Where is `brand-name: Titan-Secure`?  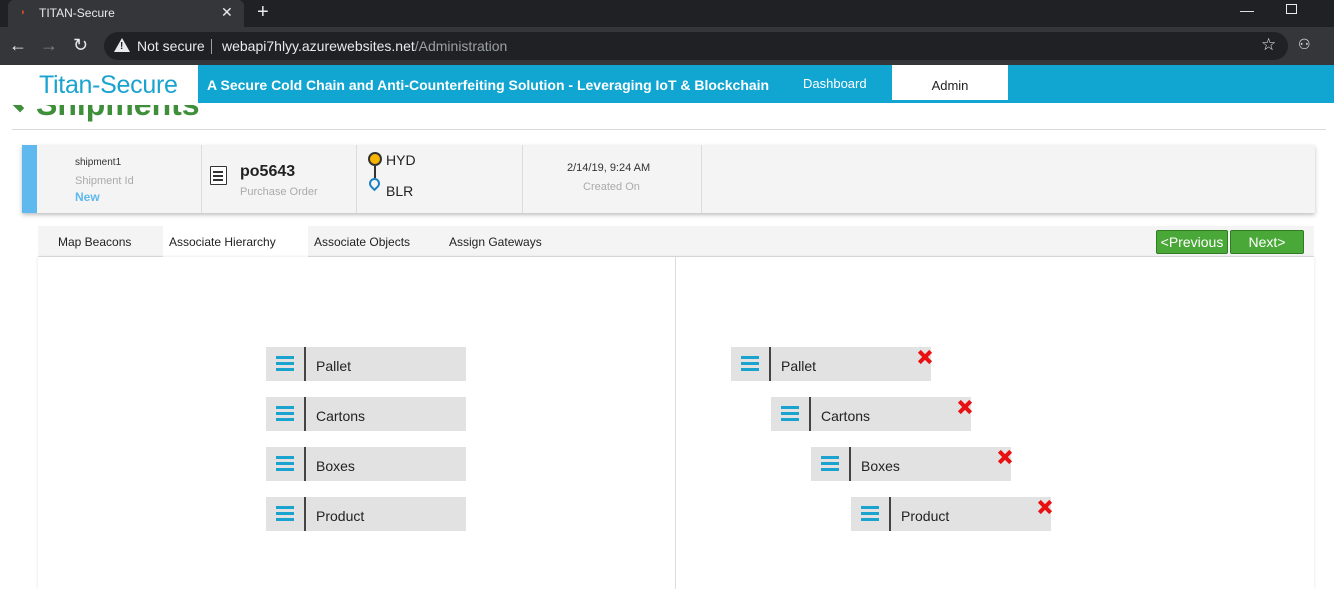
brand-name: Titan-Secure is located at coordinates (108, 85).